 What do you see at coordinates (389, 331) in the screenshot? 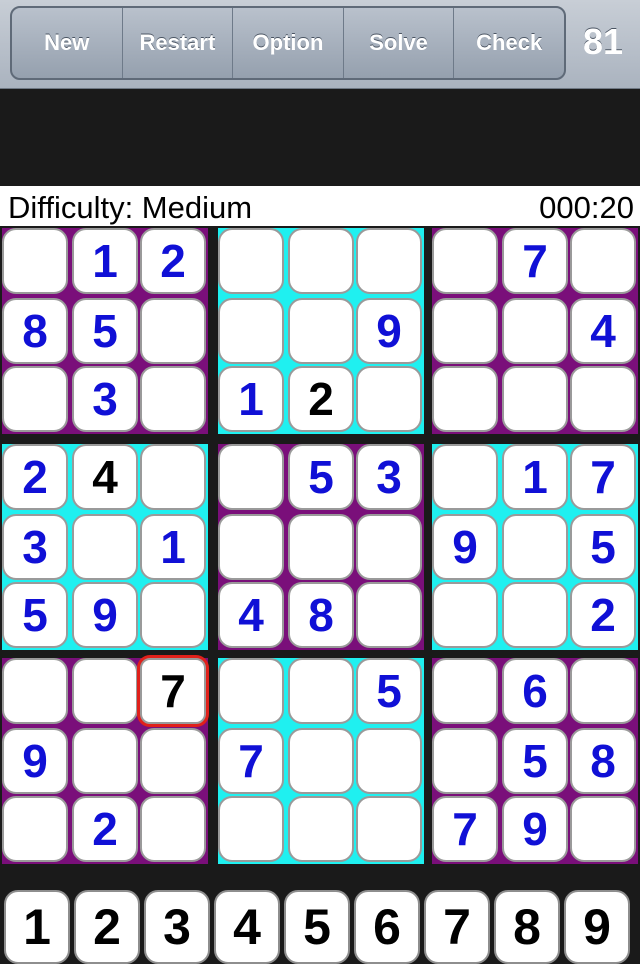
I see `cell-r2-c6: 9` at bounding box center [389, 331].